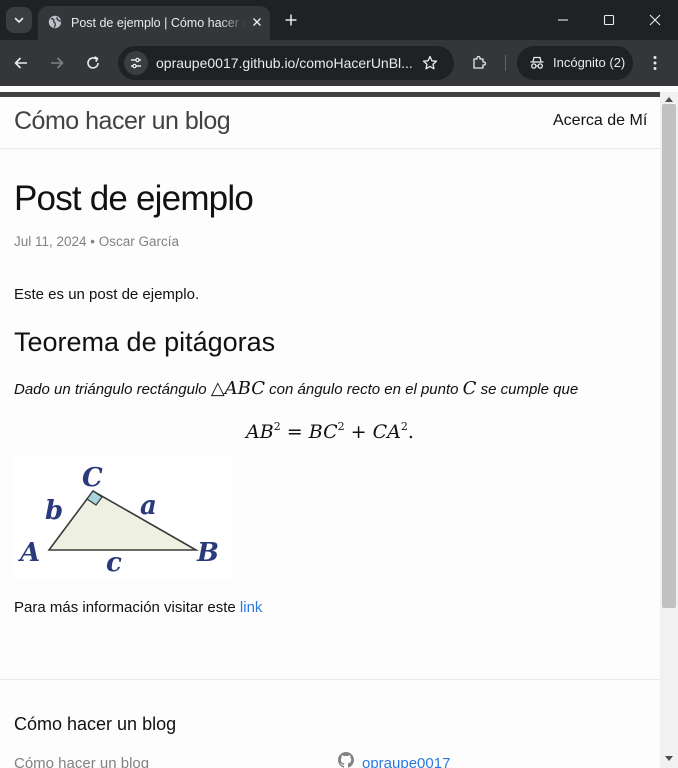  Describe the element at coordinates (404, 426) in the screenshot. I see `eq-exp-3: 2` at that location.